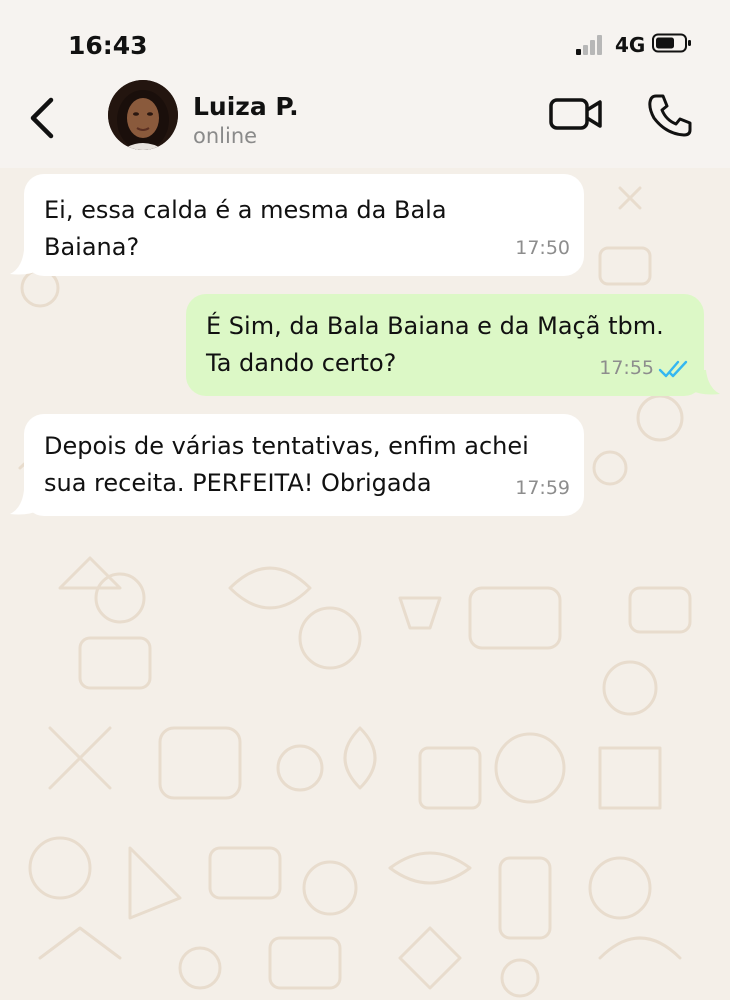 This screenshot has height=1000, width=730. I want to click on voice-call-icon, so click(670, 115).